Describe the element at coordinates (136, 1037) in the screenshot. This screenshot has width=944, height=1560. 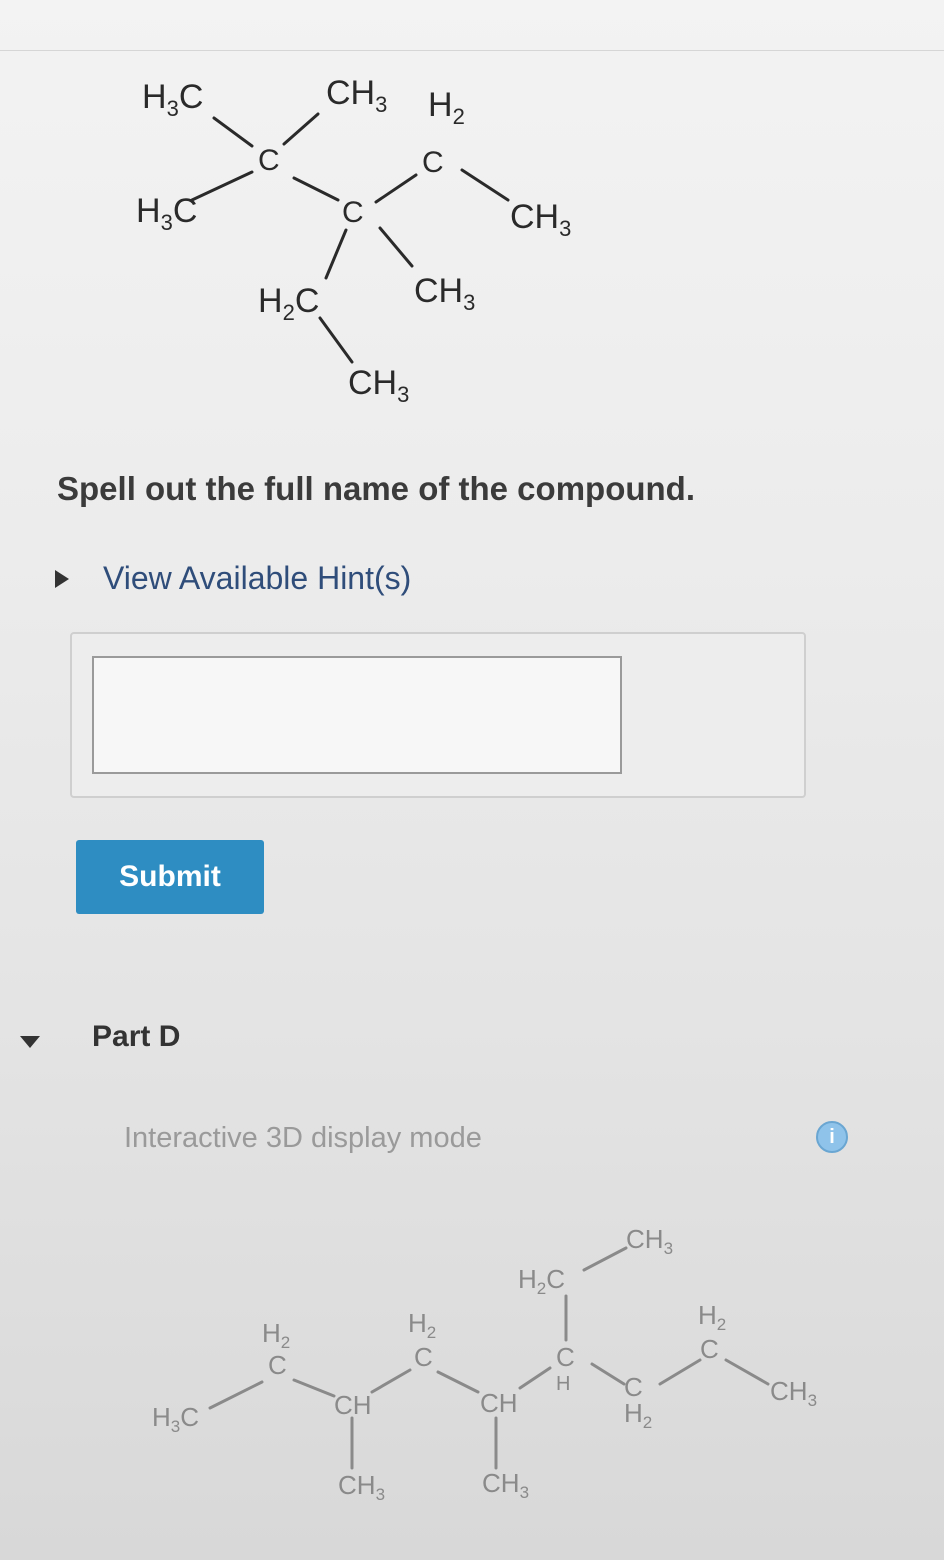
I see `part-title: Part D` at that location.